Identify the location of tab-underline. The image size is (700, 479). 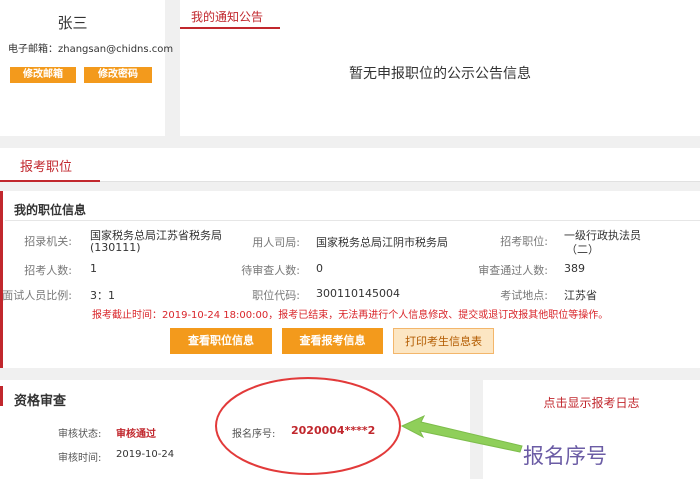
(50, 181).